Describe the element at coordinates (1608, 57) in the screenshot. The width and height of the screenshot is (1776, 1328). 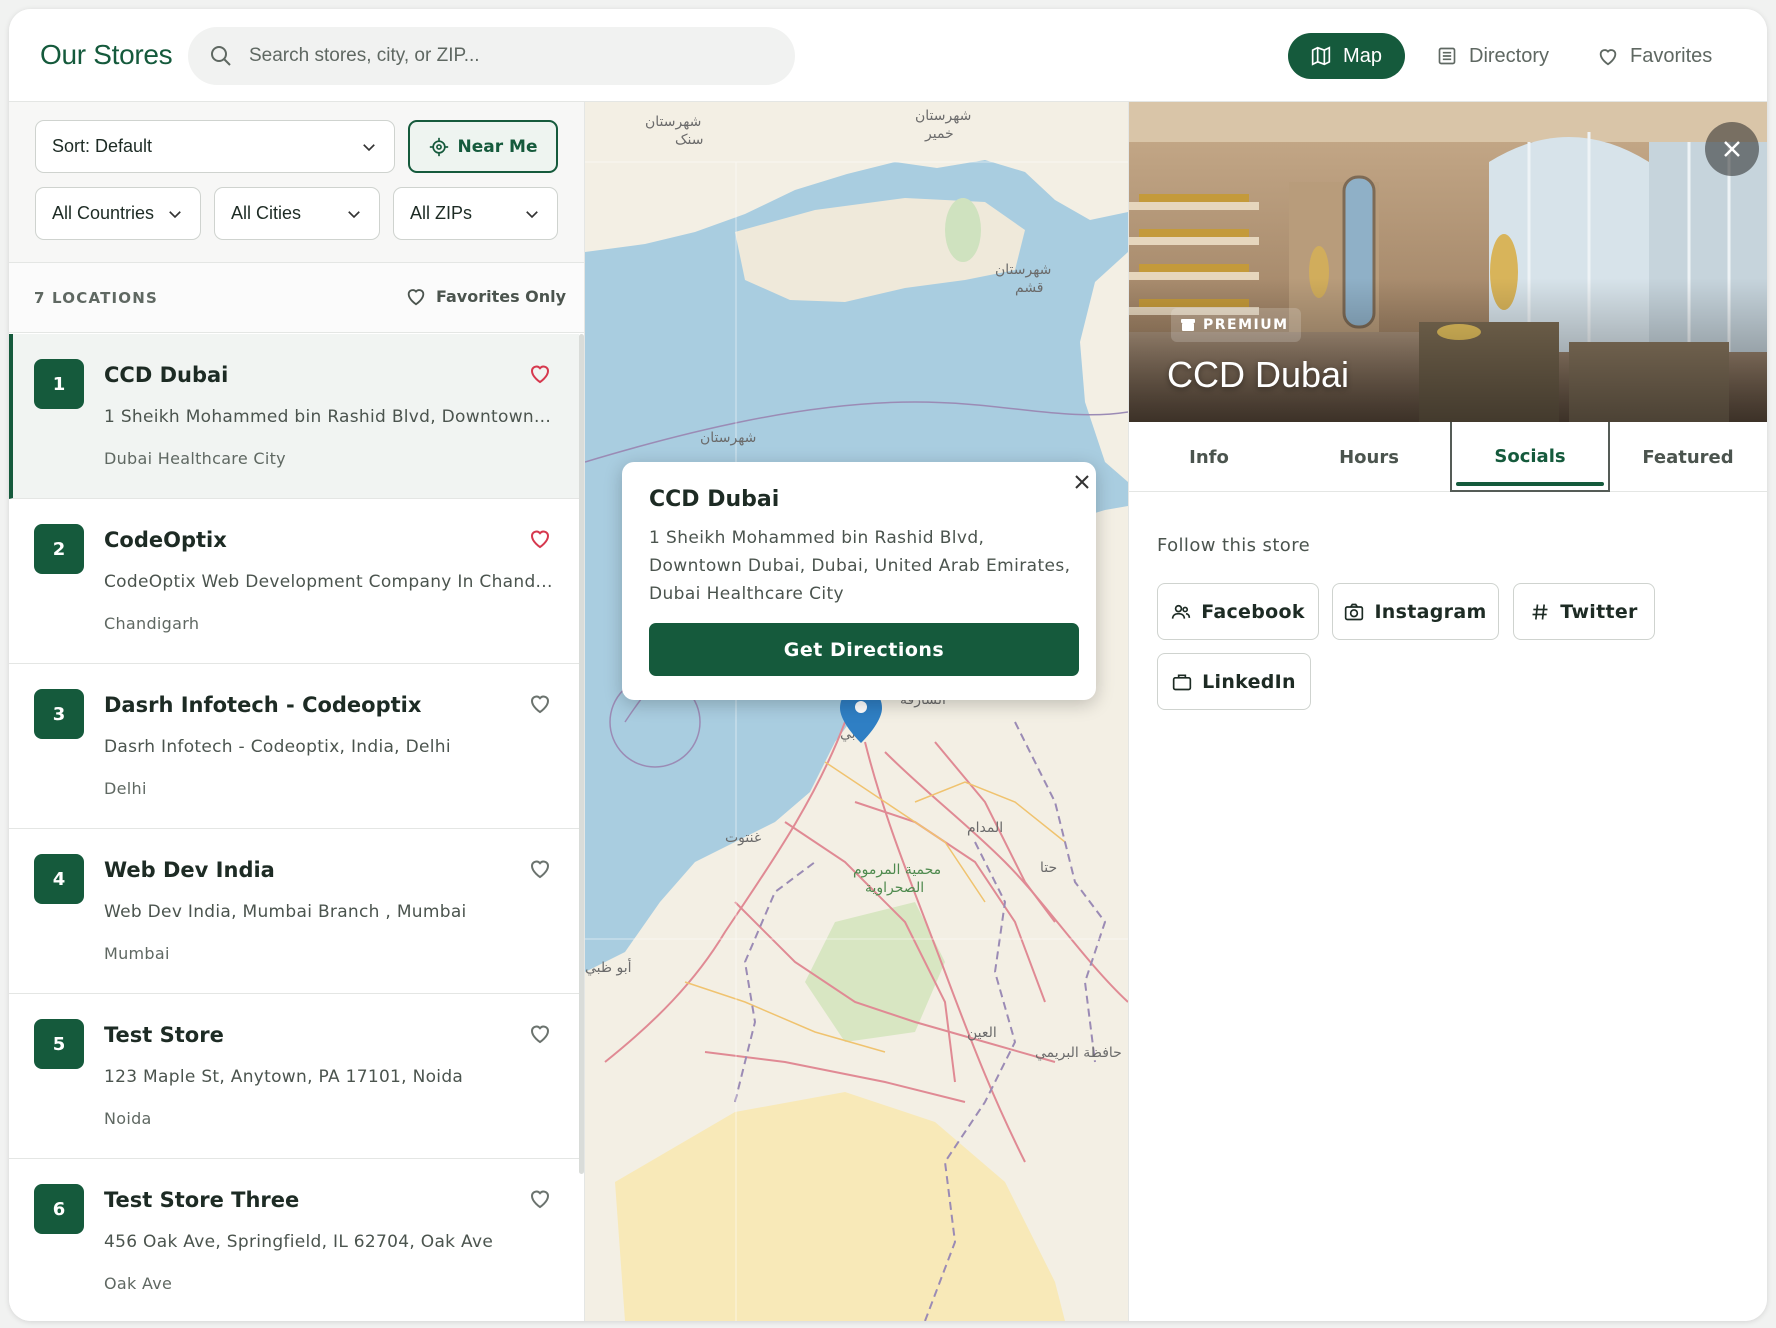
I see `heart-icon` at that location.